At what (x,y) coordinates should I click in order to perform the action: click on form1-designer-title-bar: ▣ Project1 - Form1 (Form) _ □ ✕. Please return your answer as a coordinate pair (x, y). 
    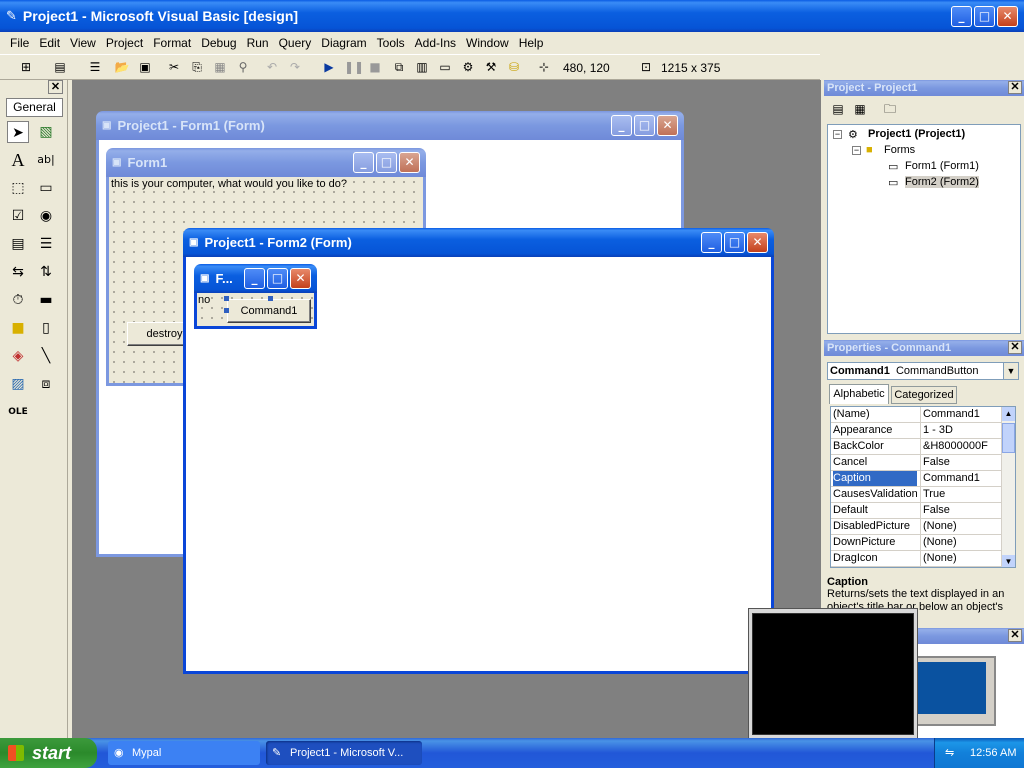
    Looking at the image, I should click on (390, 125).